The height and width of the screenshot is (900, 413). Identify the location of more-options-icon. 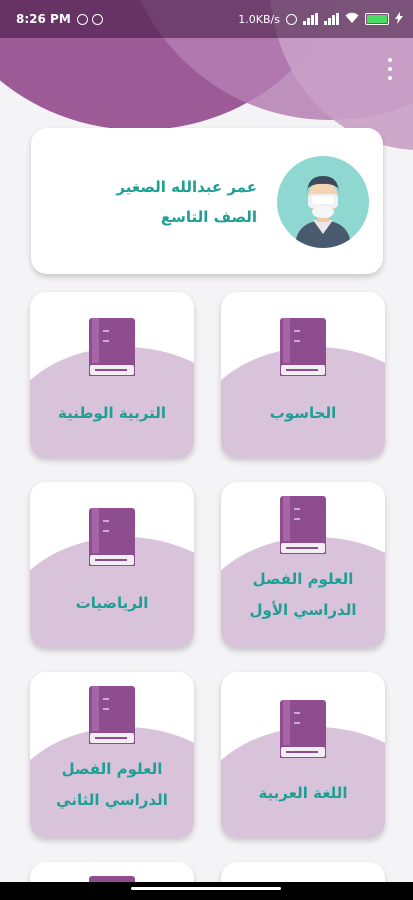
(390, 69).